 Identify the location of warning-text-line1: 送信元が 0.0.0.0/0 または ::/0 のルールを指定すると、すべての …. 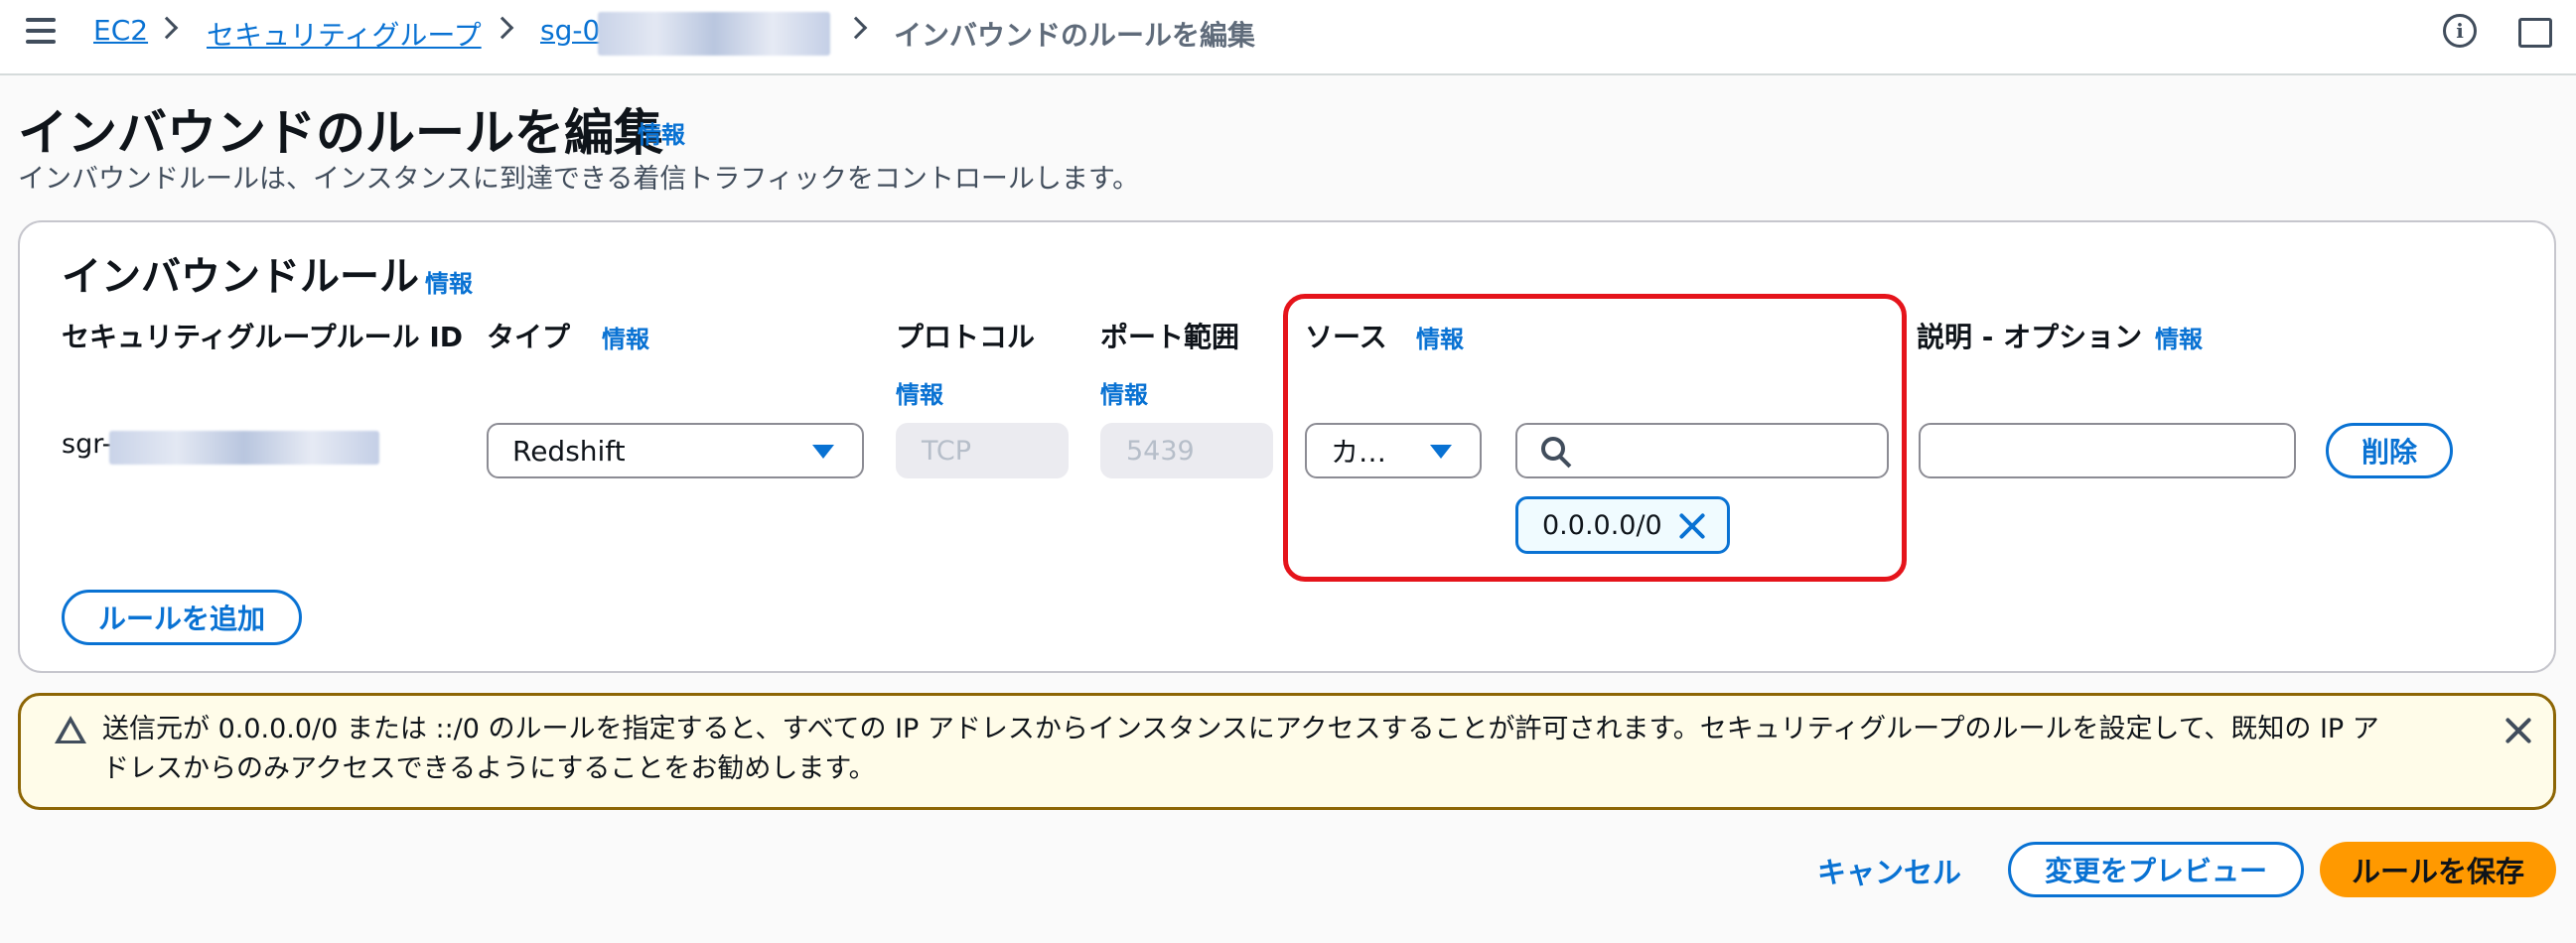
(1241, 729).